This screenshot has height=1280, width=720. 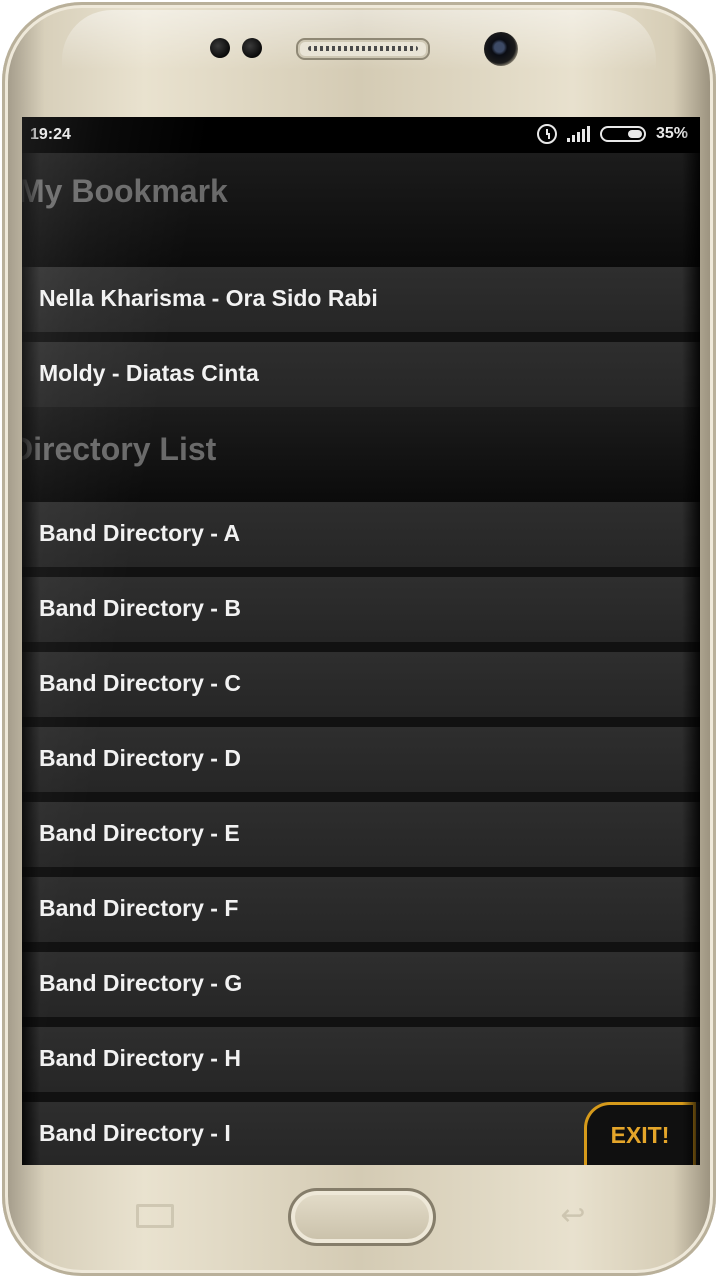 I want to click on directory-item-b: Band Directory - B, so click(x=361, y=614).